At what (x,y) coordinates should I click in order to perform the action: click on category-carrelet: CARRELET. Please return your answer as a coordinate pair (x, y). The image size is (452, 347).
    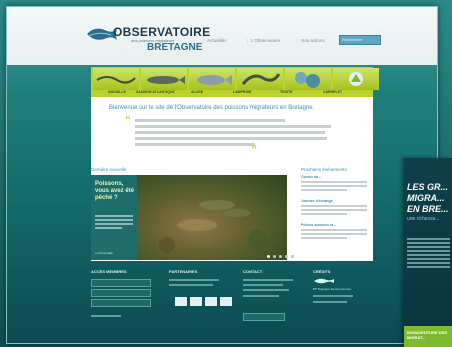
    Looking at the image, I should click on (332, 92).